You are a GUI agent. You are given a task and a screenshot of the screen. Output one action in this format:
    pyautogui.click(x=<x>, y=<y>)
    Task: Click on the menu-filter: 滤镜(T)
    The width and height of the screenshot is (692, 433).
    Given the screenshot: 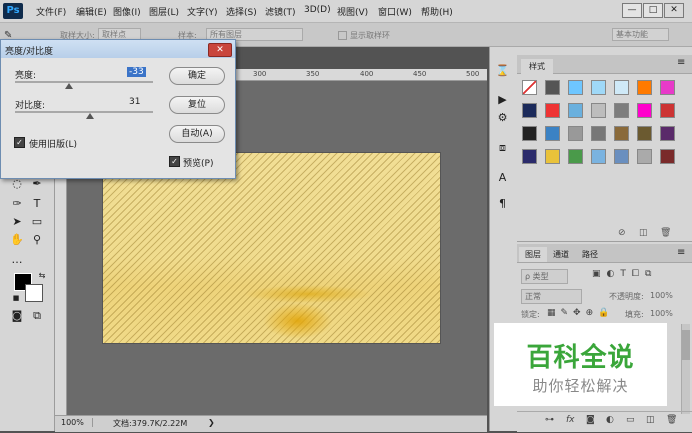 What is the action you would take?
    pyautogui.click(x=280, y=11)
    